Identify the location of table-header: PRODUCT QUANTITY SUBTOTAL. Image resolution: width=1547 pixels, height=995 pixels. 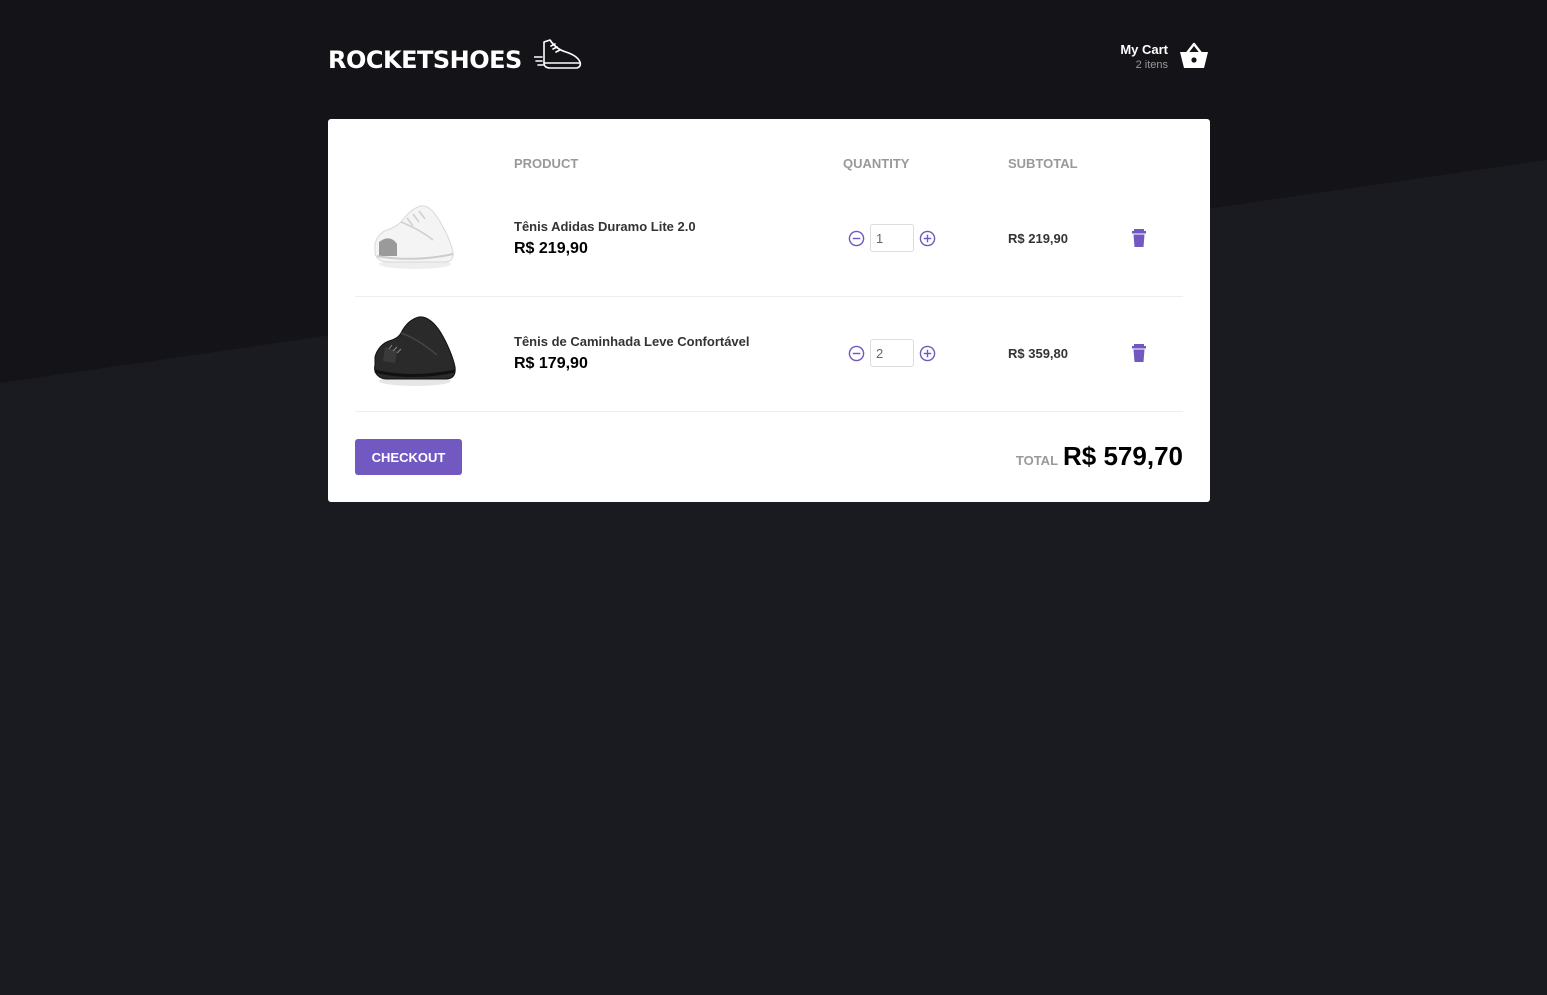
(769, 164).